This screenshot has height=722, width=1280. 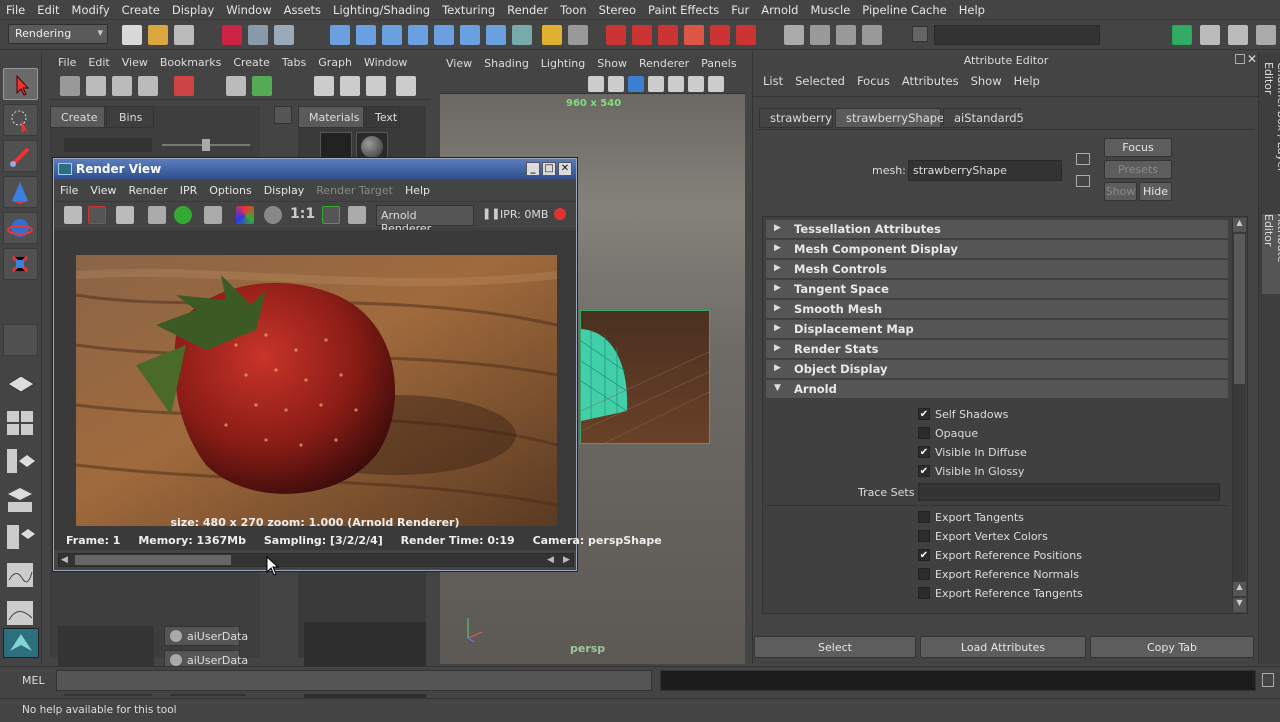 I want to click on section-tangent-space: ▶ Tangent Space, so click(x=997, y=289).